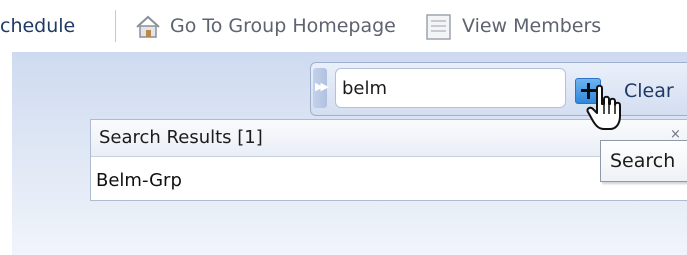  Describe the element at coordinates (37, 26) in the screenshot. I see `schedule-link: chedule` at that location.